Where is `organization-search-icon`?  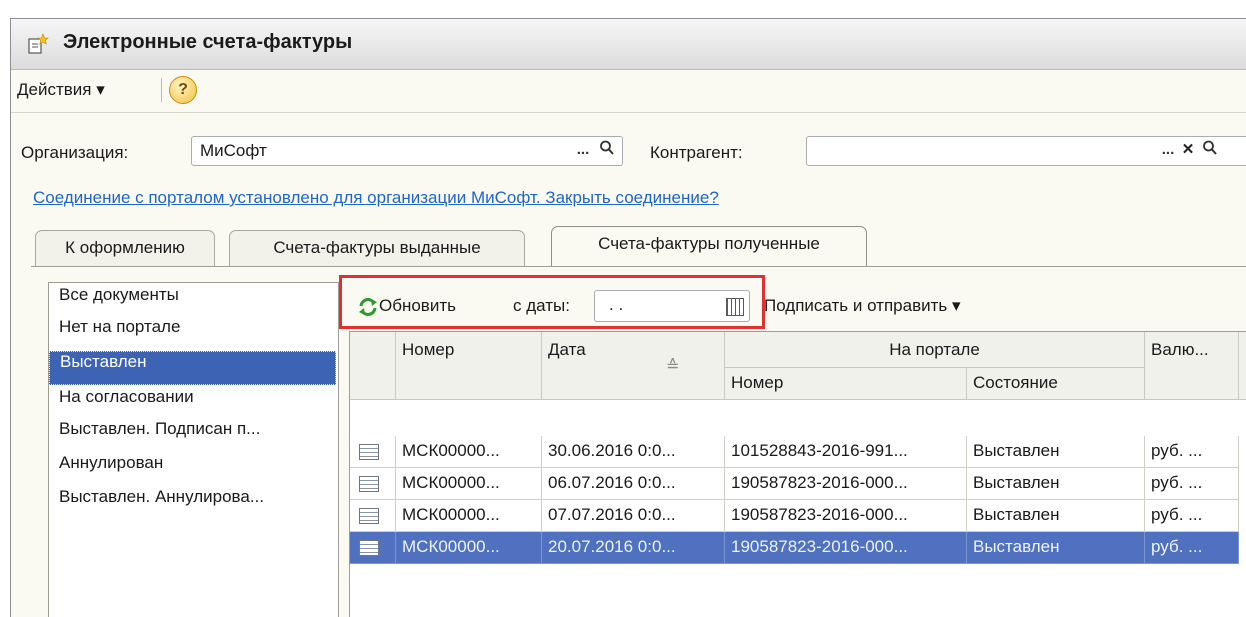
organization-search-icon is located at coordinates (607, 151).